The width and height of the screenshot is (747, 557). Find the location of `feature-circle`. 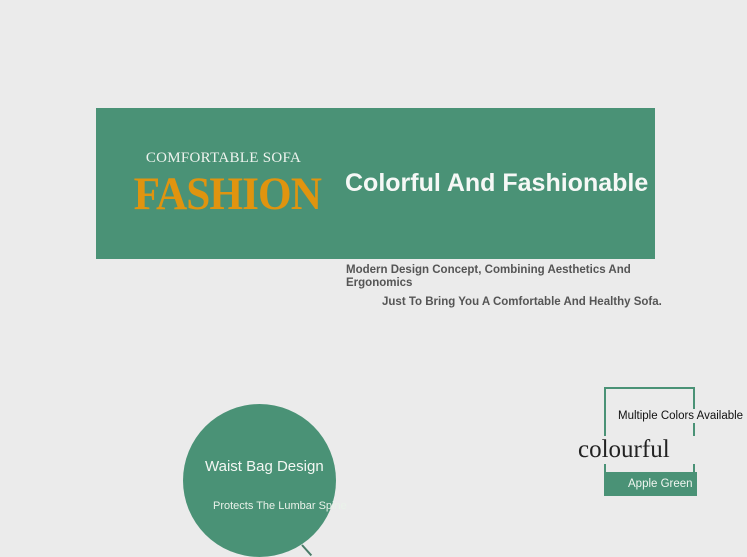

feature-circle is located at coordinates (259, 480).